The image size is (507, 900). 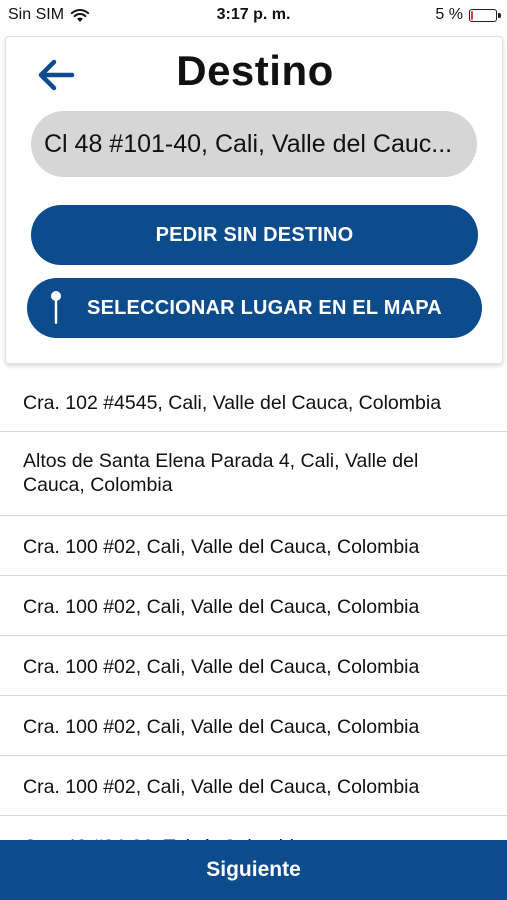 What do you see at coordinates (468, 15) in the screenshot?
I see `status-right: 5 %` at bounding box center [468, 15].